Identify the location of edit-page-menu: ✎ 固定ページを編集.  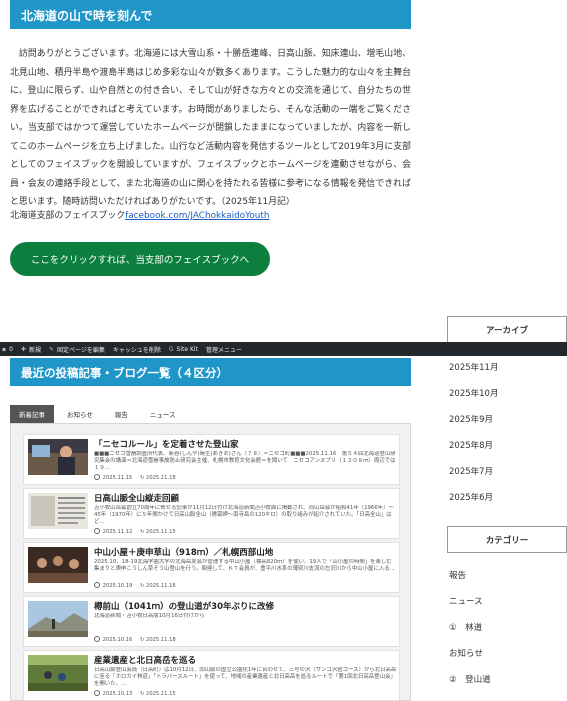
(77, 349).